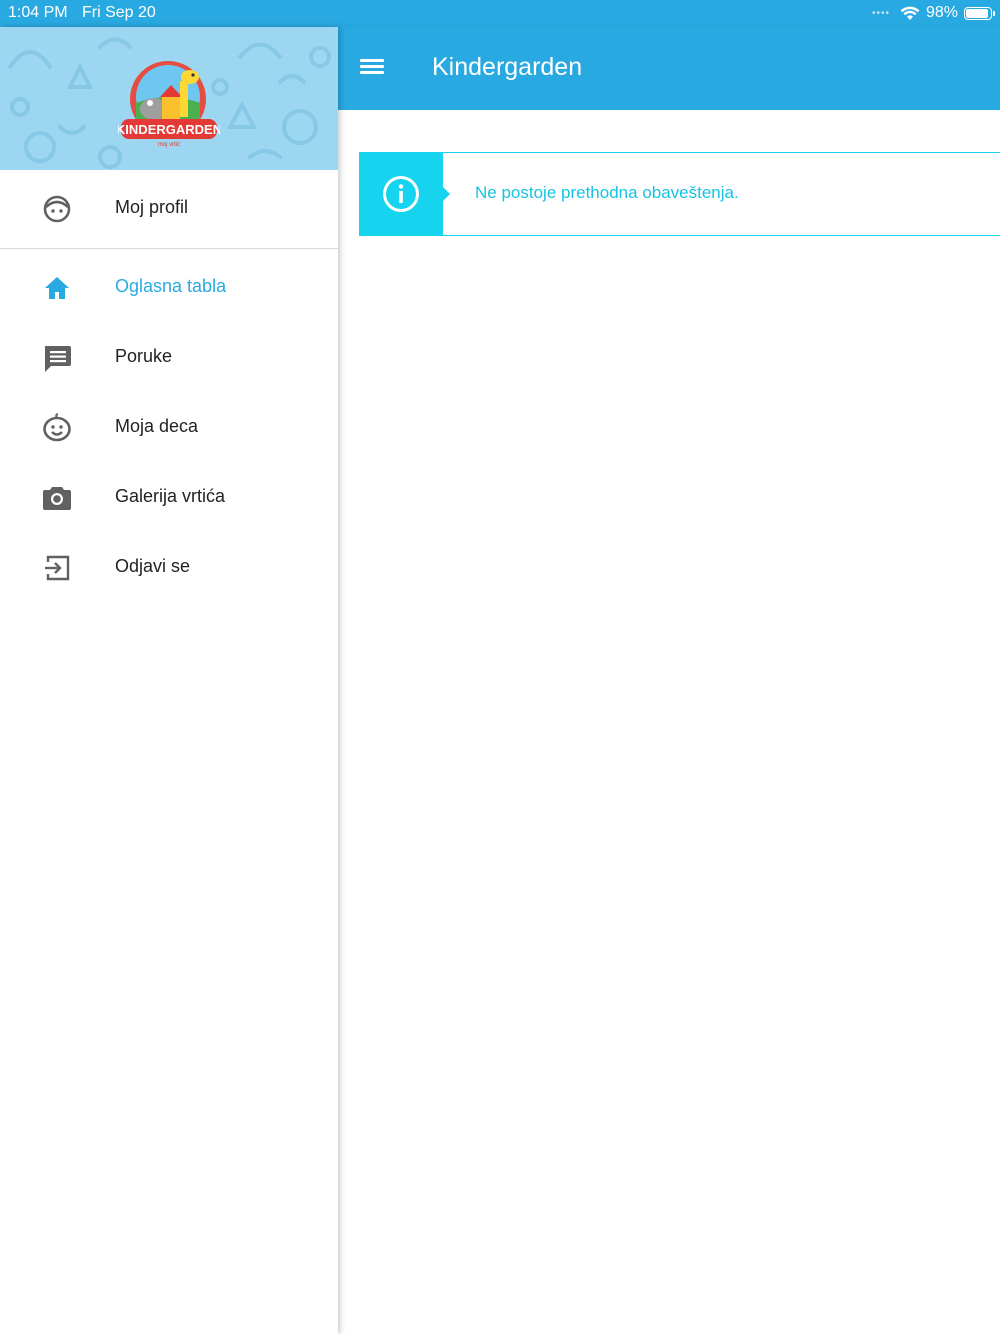  Describe the element at coordinates (119, 12) in the screenshot. I see `status-date: Fri Sep 20` at that location.